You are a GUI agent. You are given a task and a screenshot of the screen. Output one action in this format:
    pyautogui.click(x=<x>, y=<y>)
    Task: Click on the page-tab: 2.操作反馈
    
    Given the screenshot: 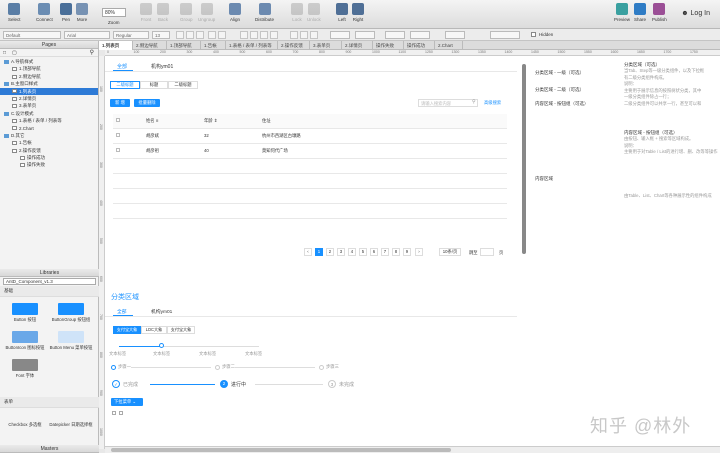 What is the action you would take?
    pyautogui.click(x=294, y=45)
    